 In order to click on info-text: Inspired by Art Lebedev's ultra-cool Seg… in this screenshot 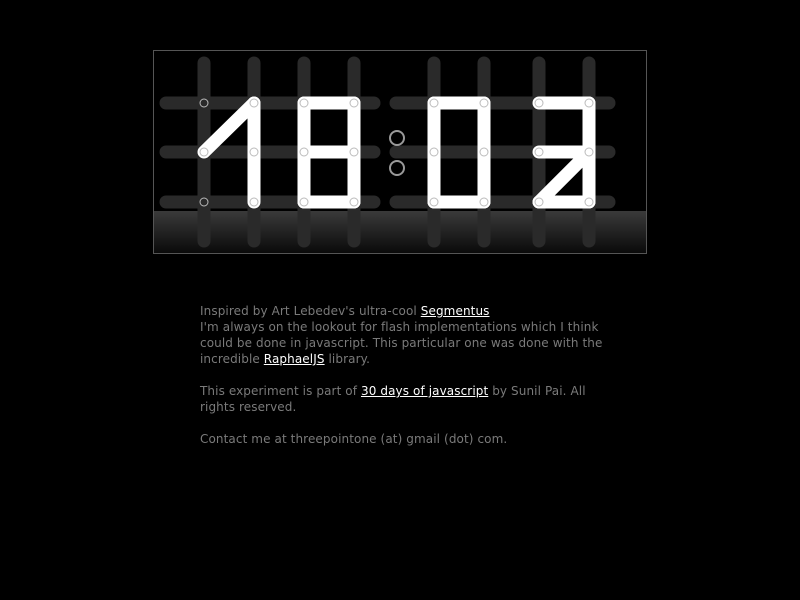, I will do `click(405, 383)`.